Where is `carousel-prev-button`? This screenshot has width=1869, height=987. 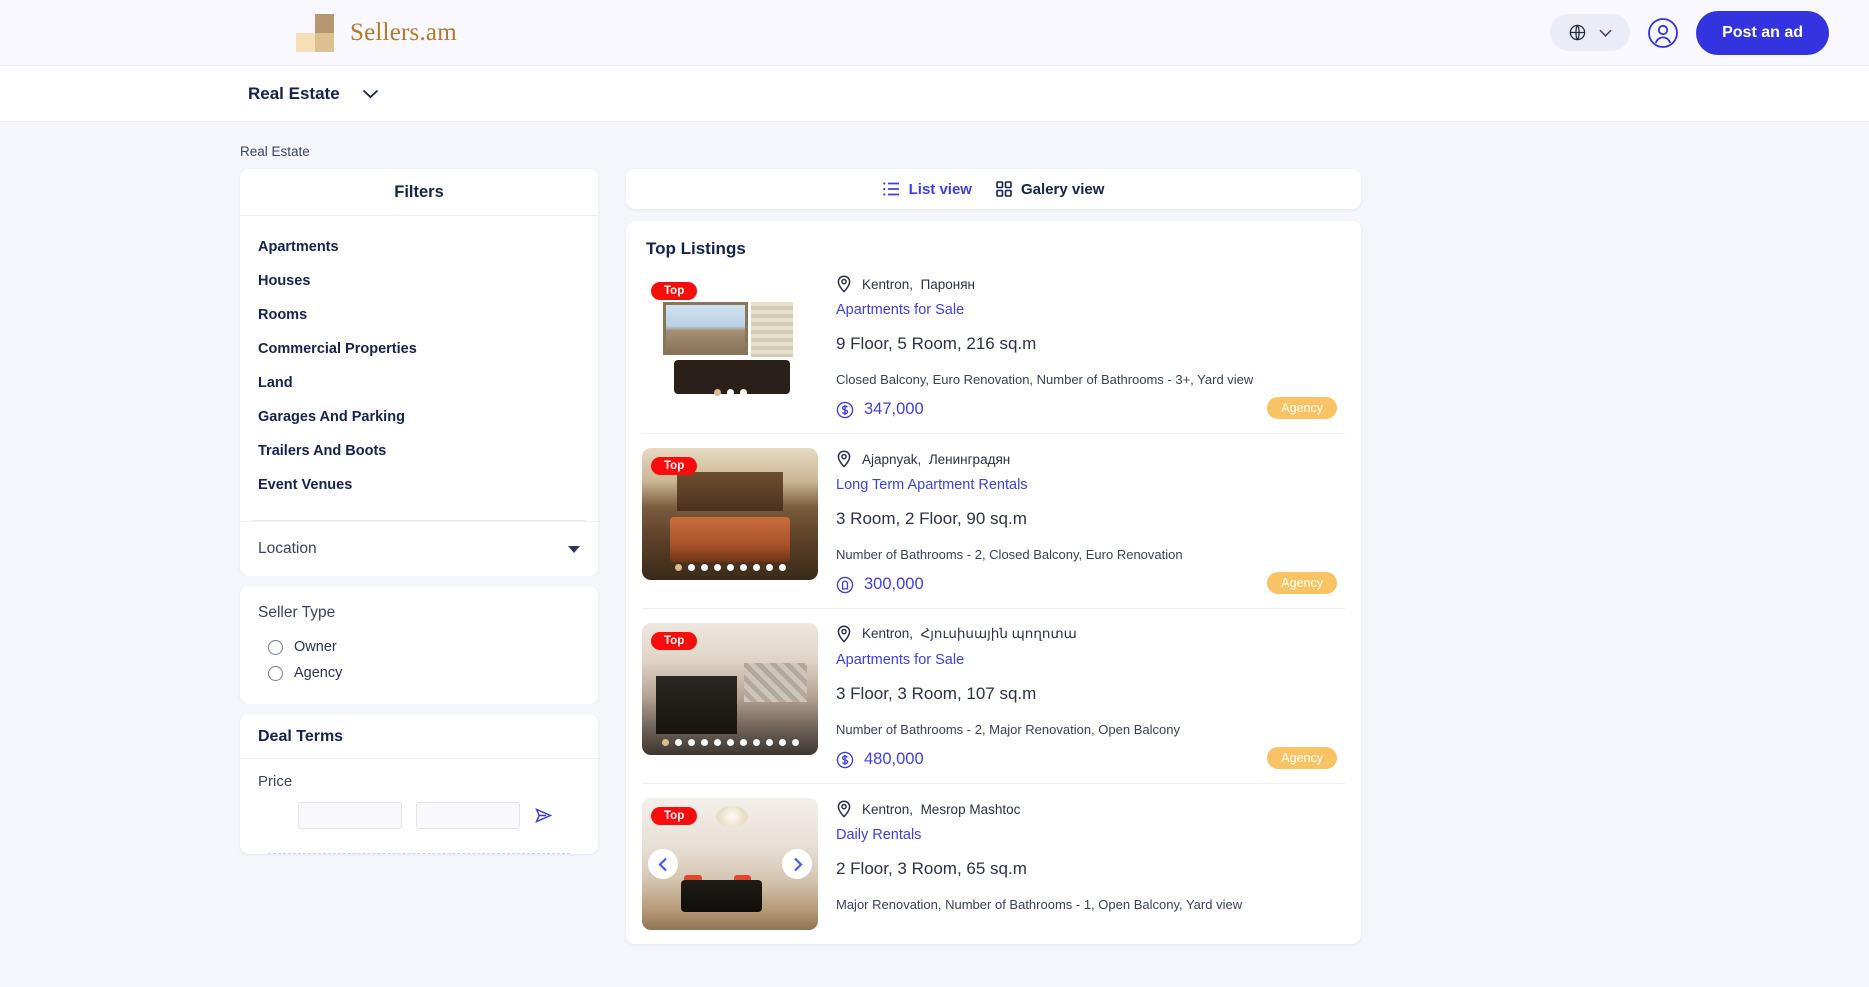 carousel-prev-button is located at coordinates (663, 864).